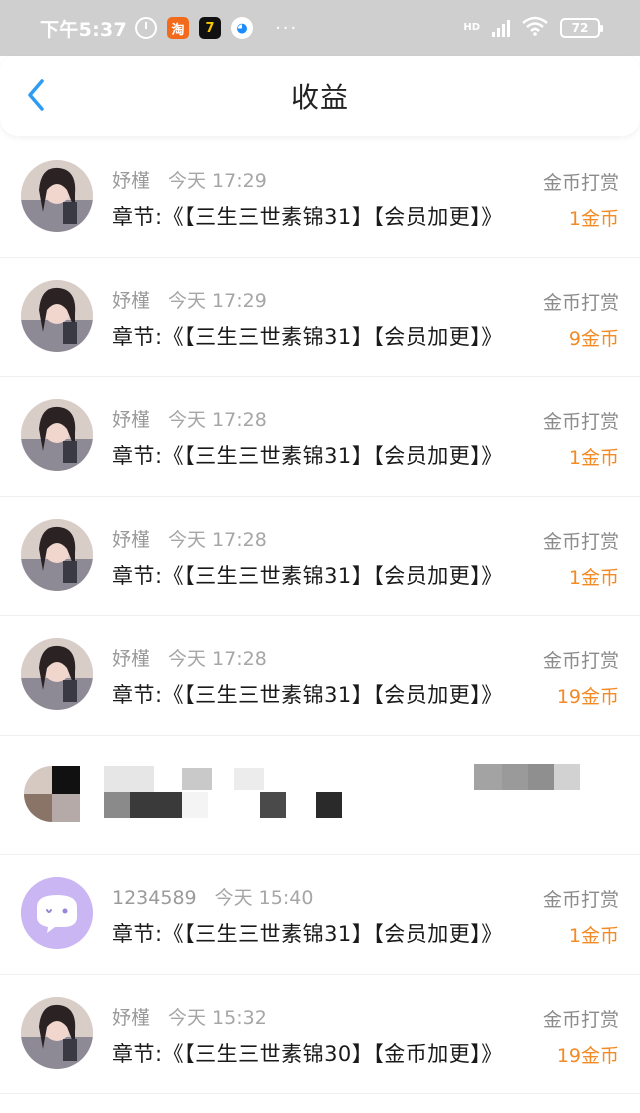  I want to click on signal-icon, so click(501, 28).